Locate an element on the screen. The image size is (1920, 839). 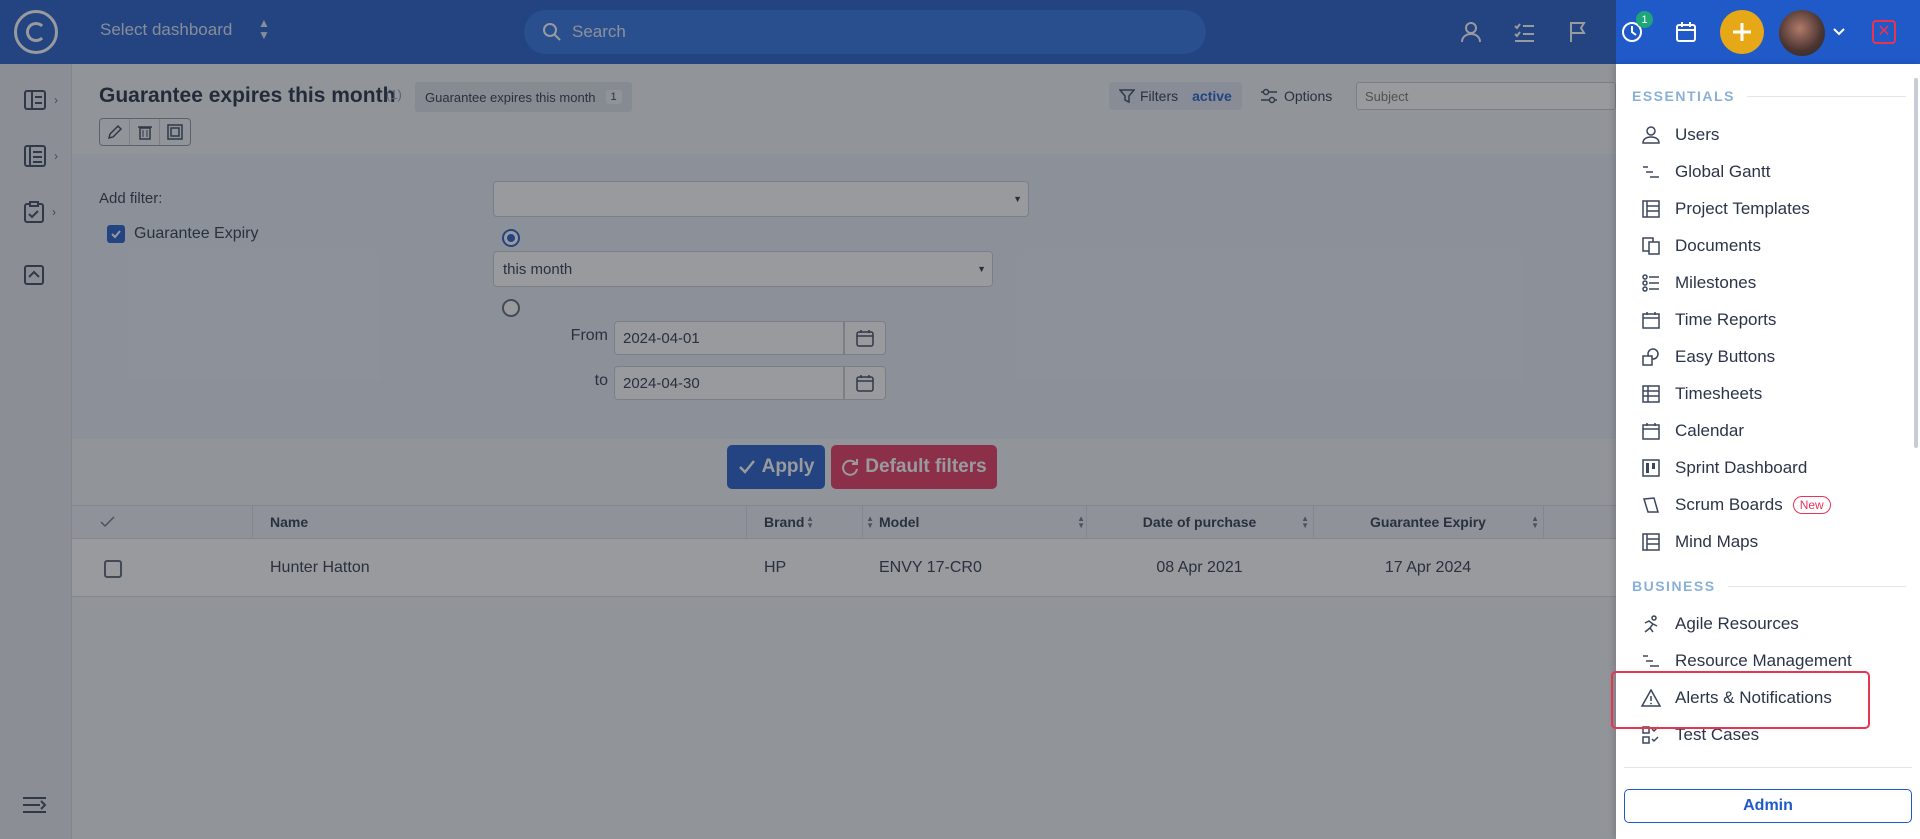
period-radio is located at coordinates (511, 238).